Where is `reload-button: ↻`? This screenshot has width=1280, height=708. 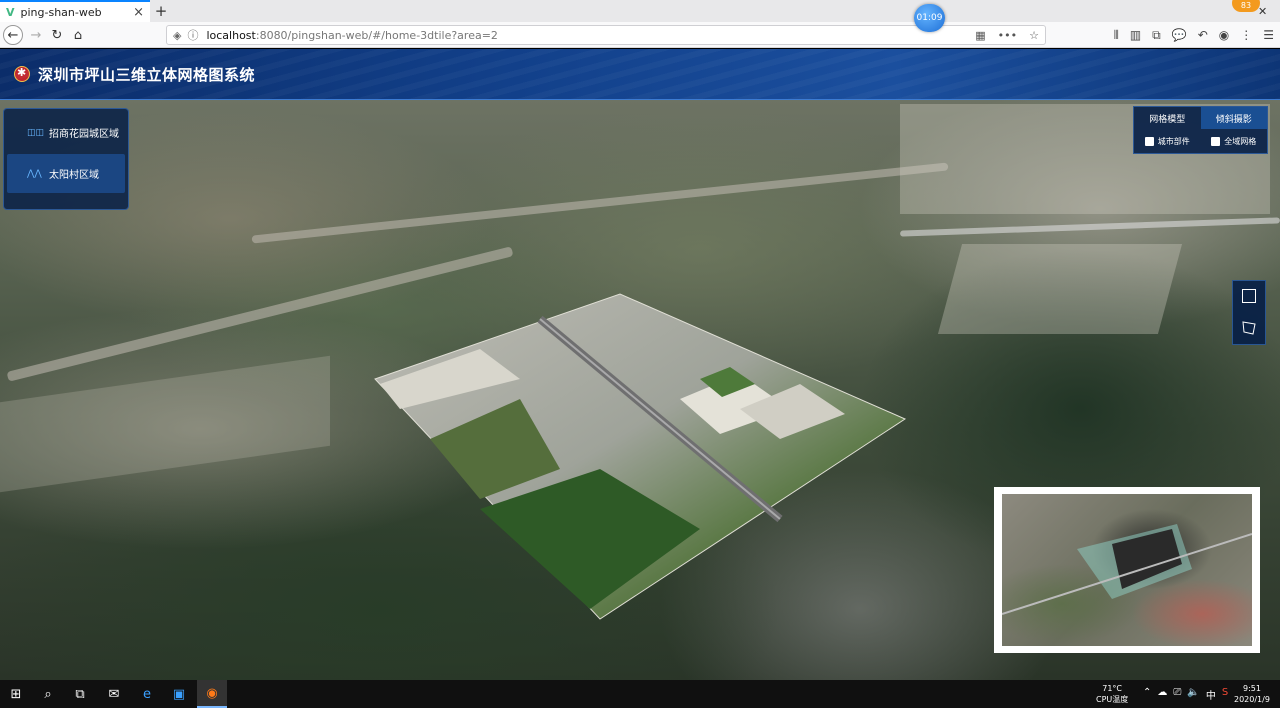 reload-button: ↻ is located at coordinates (57, 35).